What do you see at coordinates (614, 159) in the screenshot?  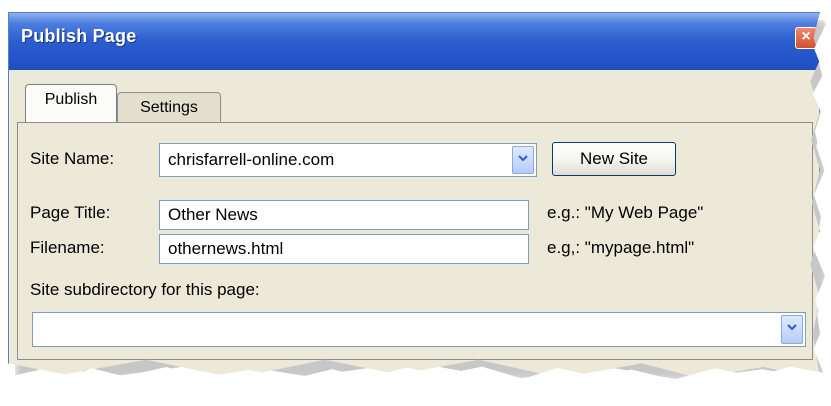 I see `new-site-button: New Site` at bounding box center [614, 159].